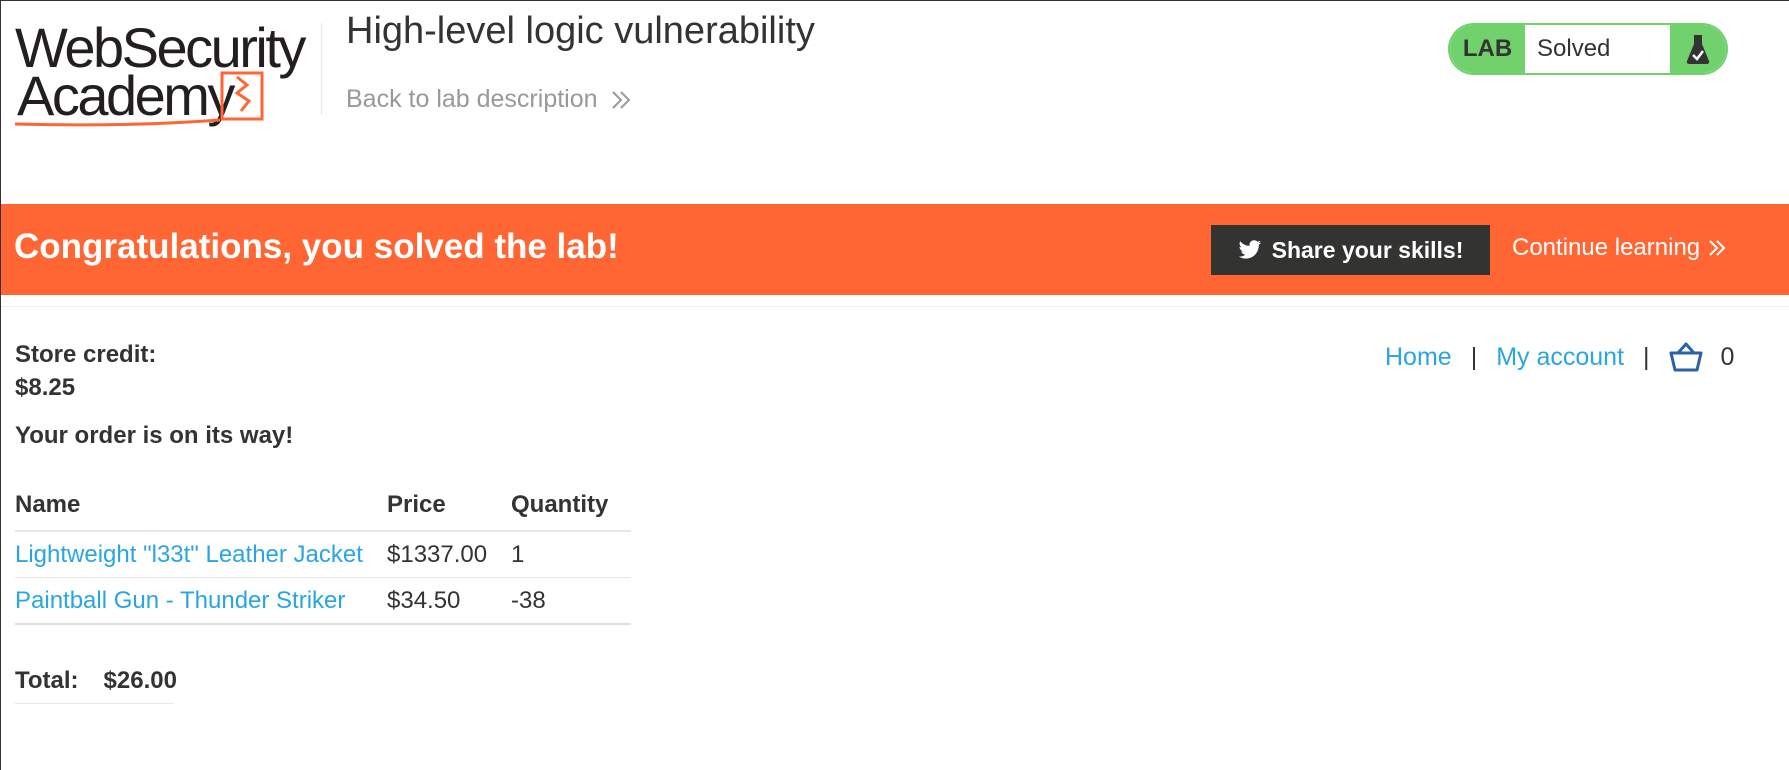 This screenshot has width=1789, height=770. I want to click on column-header-name: Name, so click(201, 510).